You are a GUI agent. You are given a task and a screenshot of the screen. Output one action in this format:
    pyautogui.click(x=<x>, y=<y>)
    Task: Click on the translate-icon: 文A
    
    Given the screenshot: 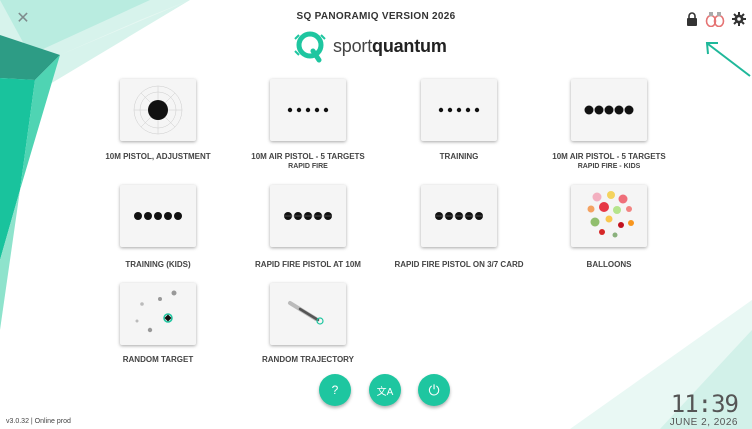 What is the action you would take?
    pyautogui.click(x=385, y=392)
    